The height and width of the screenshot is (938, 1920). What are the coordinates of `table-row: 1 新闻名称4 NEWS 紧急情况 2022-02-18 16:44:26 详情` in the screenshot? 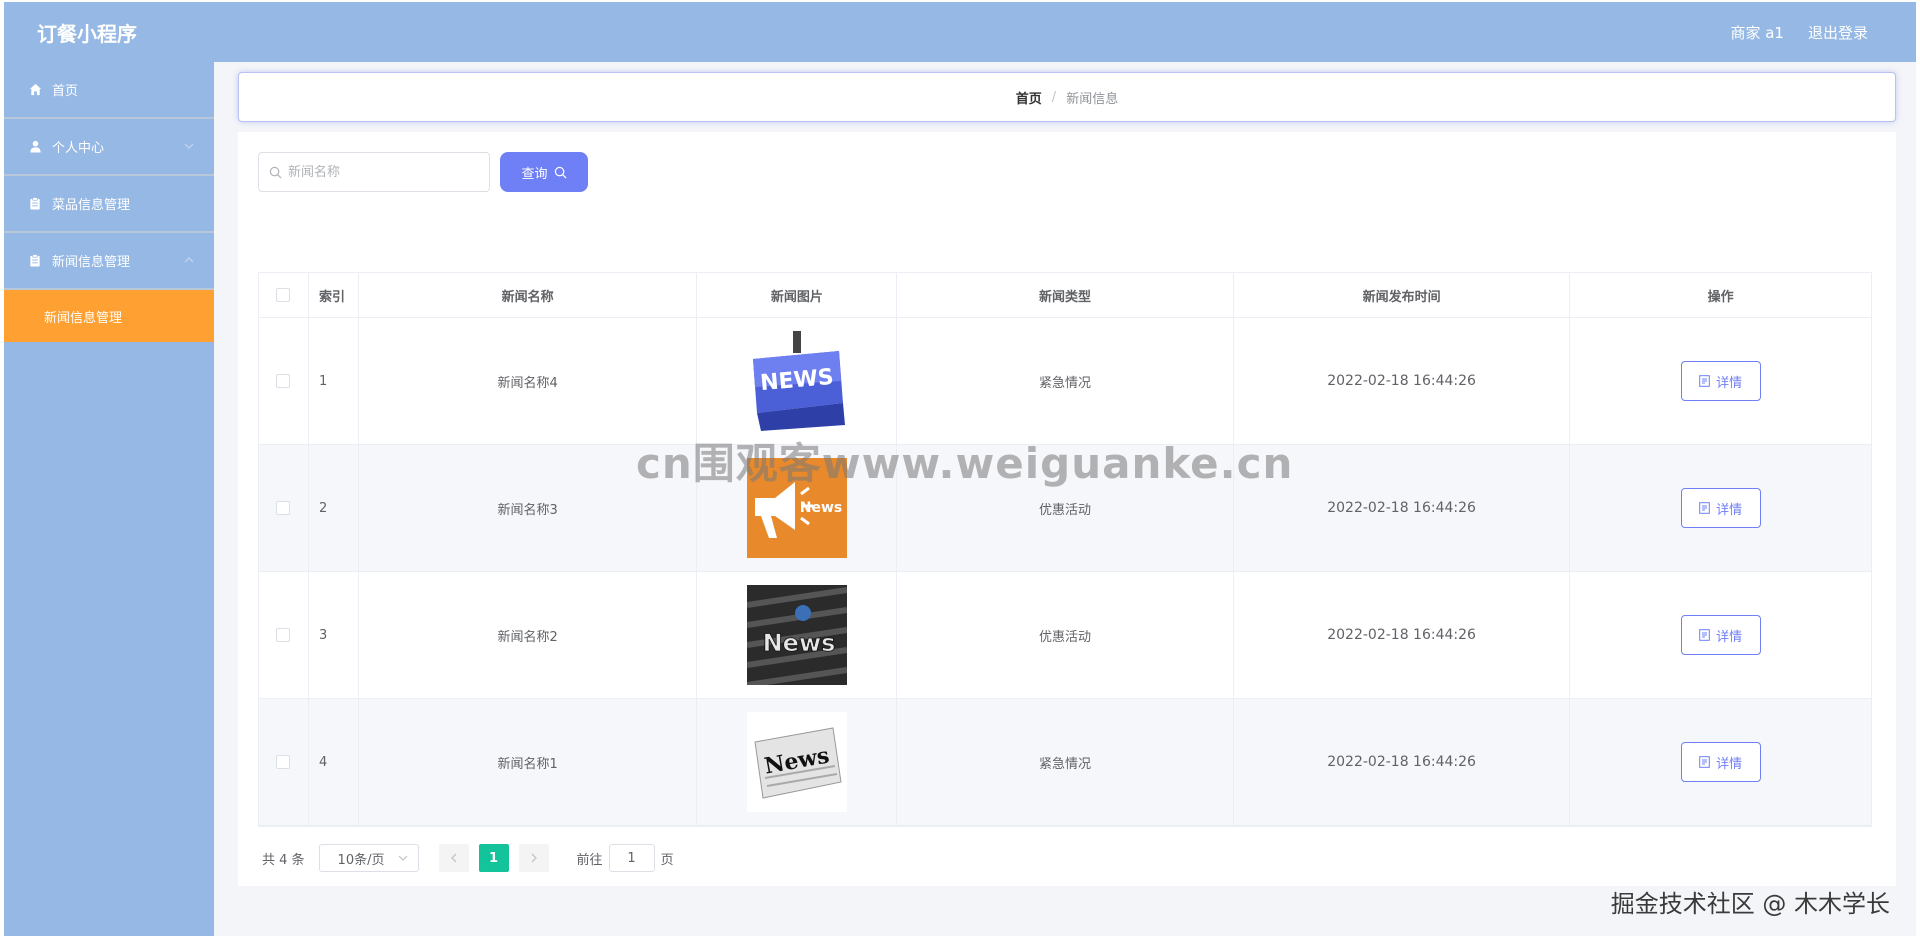 It's located at (1065, 381).